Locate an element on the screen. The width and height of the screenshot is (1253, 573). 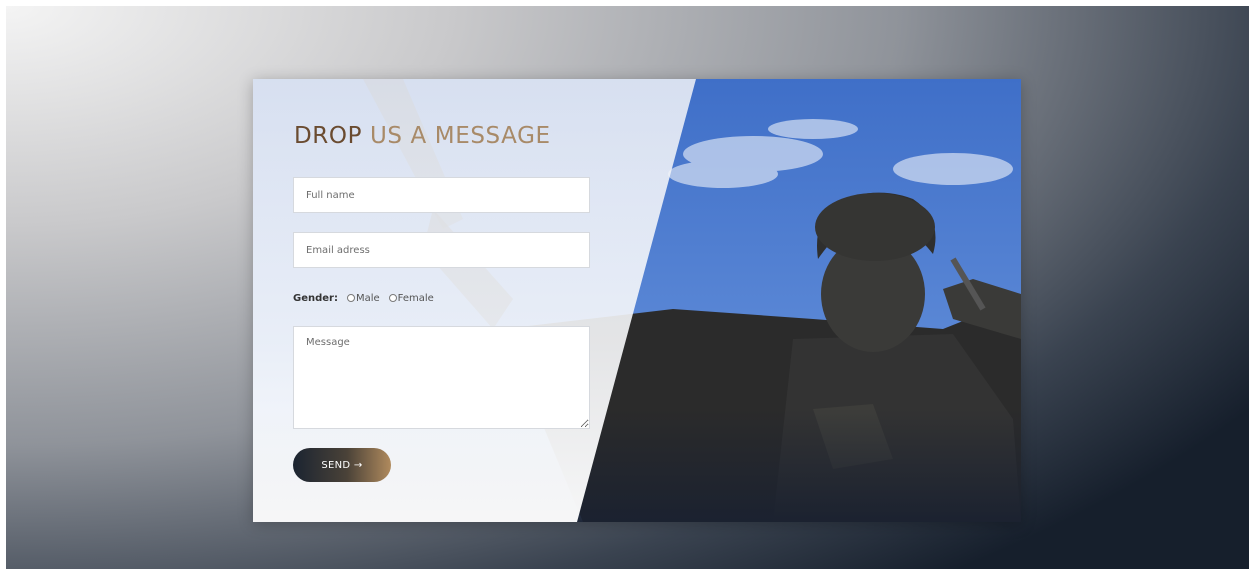
male-label: Male is located at coordinates (367, 298).